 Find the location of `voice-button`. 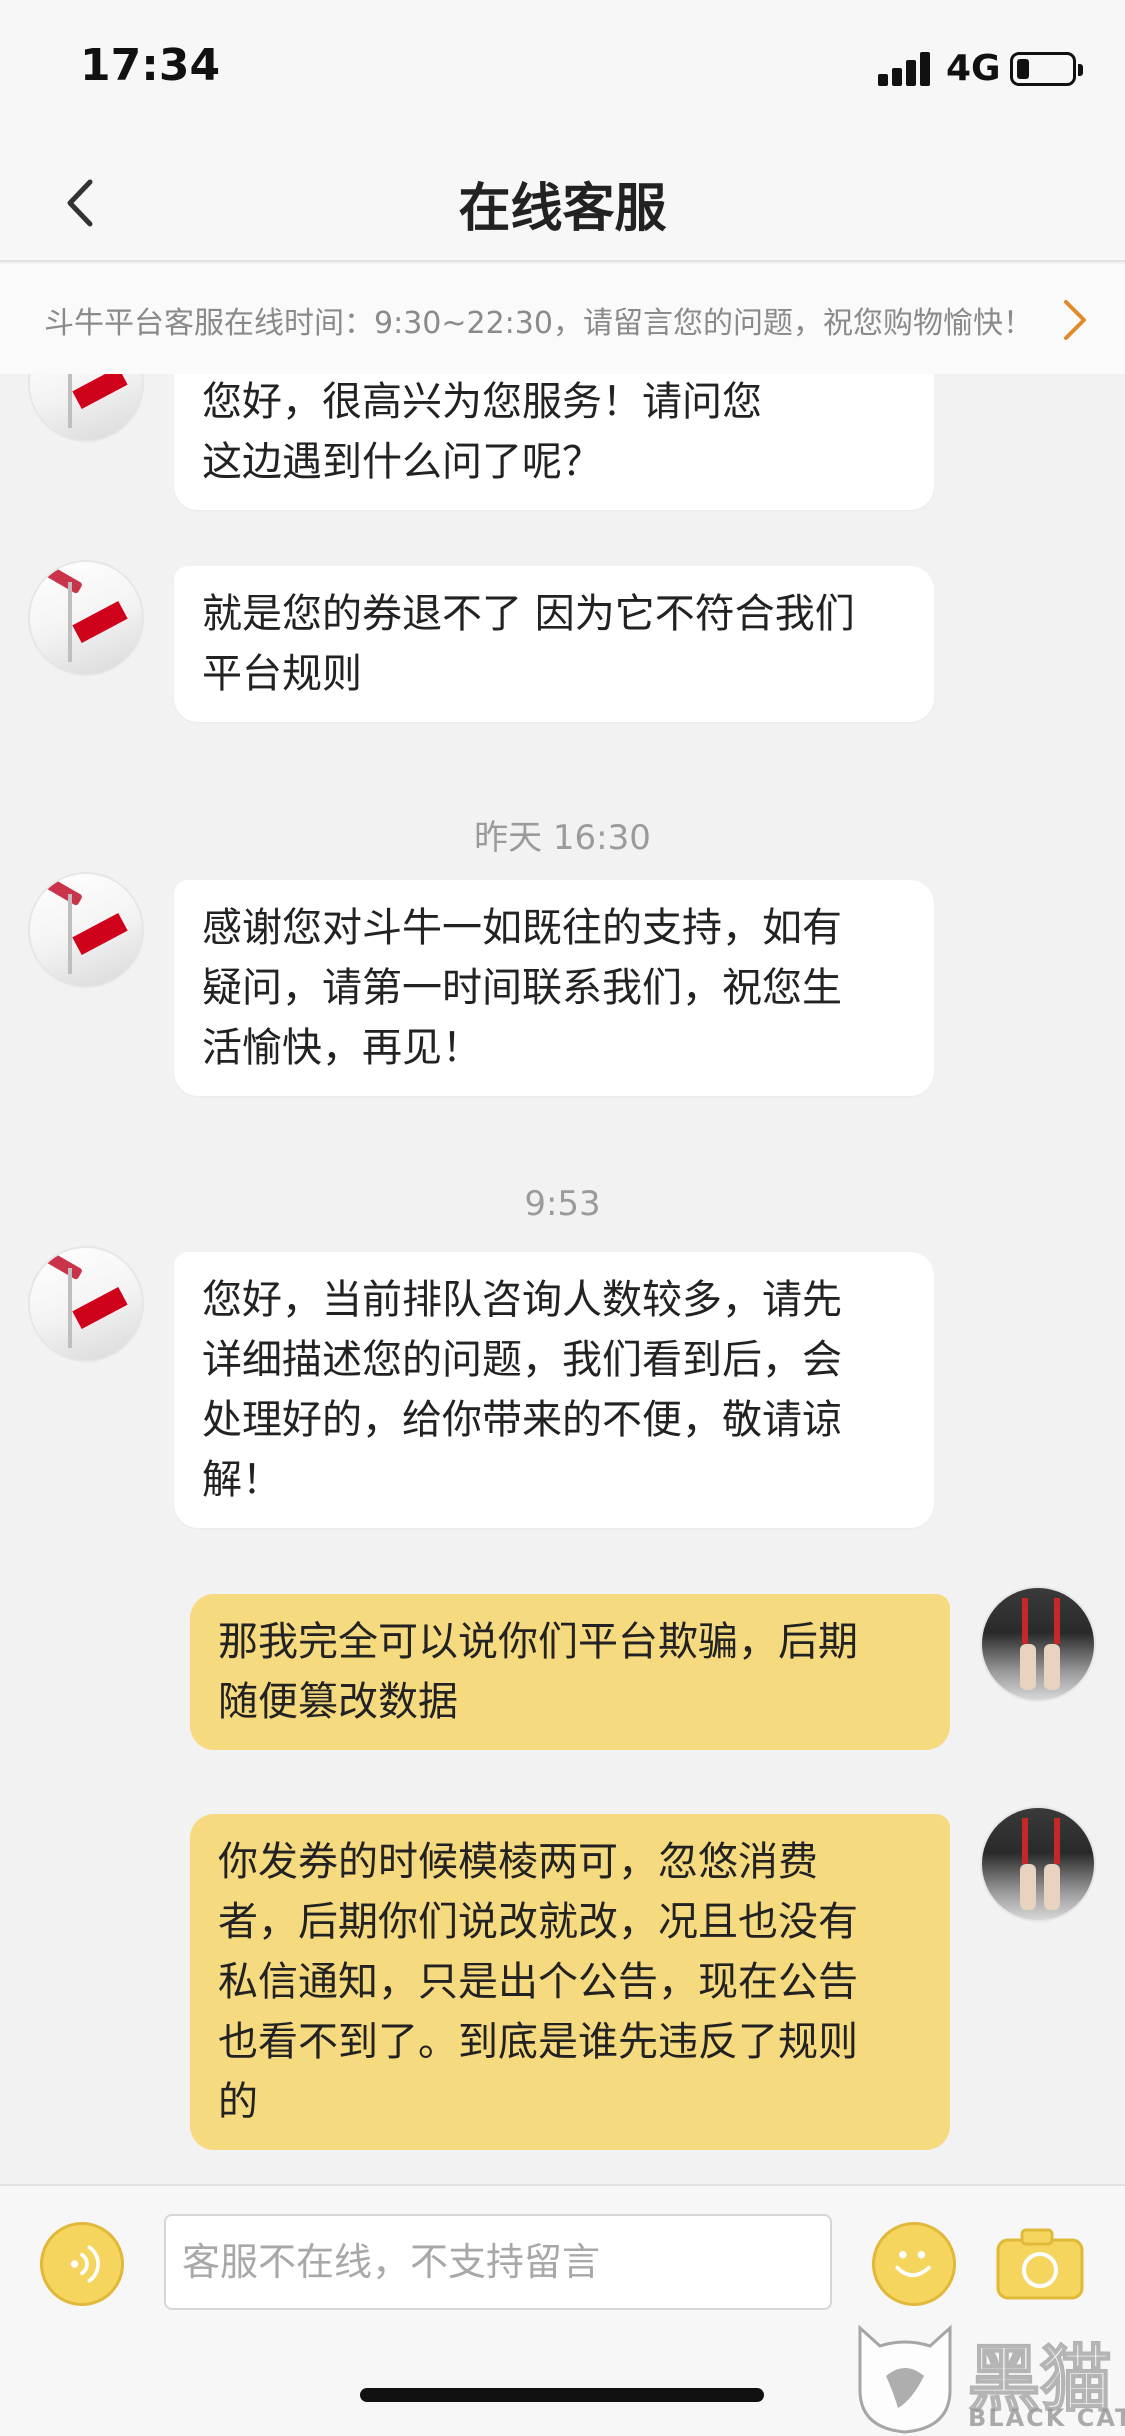

voice-button is located at coordinates (82, 2264).